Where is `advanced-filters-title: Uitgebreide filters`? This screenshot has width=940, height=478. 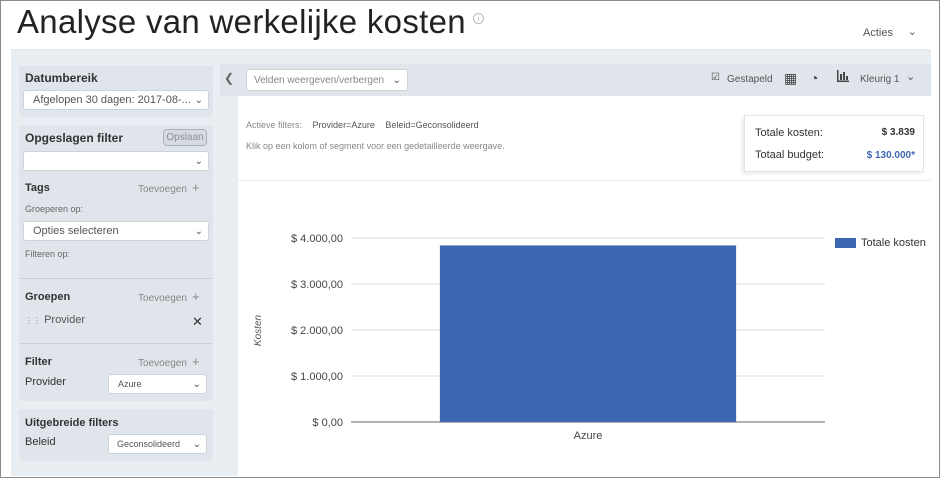
advanced-filters-title: Uitgebreide filters is located at coordinates (72, 423).